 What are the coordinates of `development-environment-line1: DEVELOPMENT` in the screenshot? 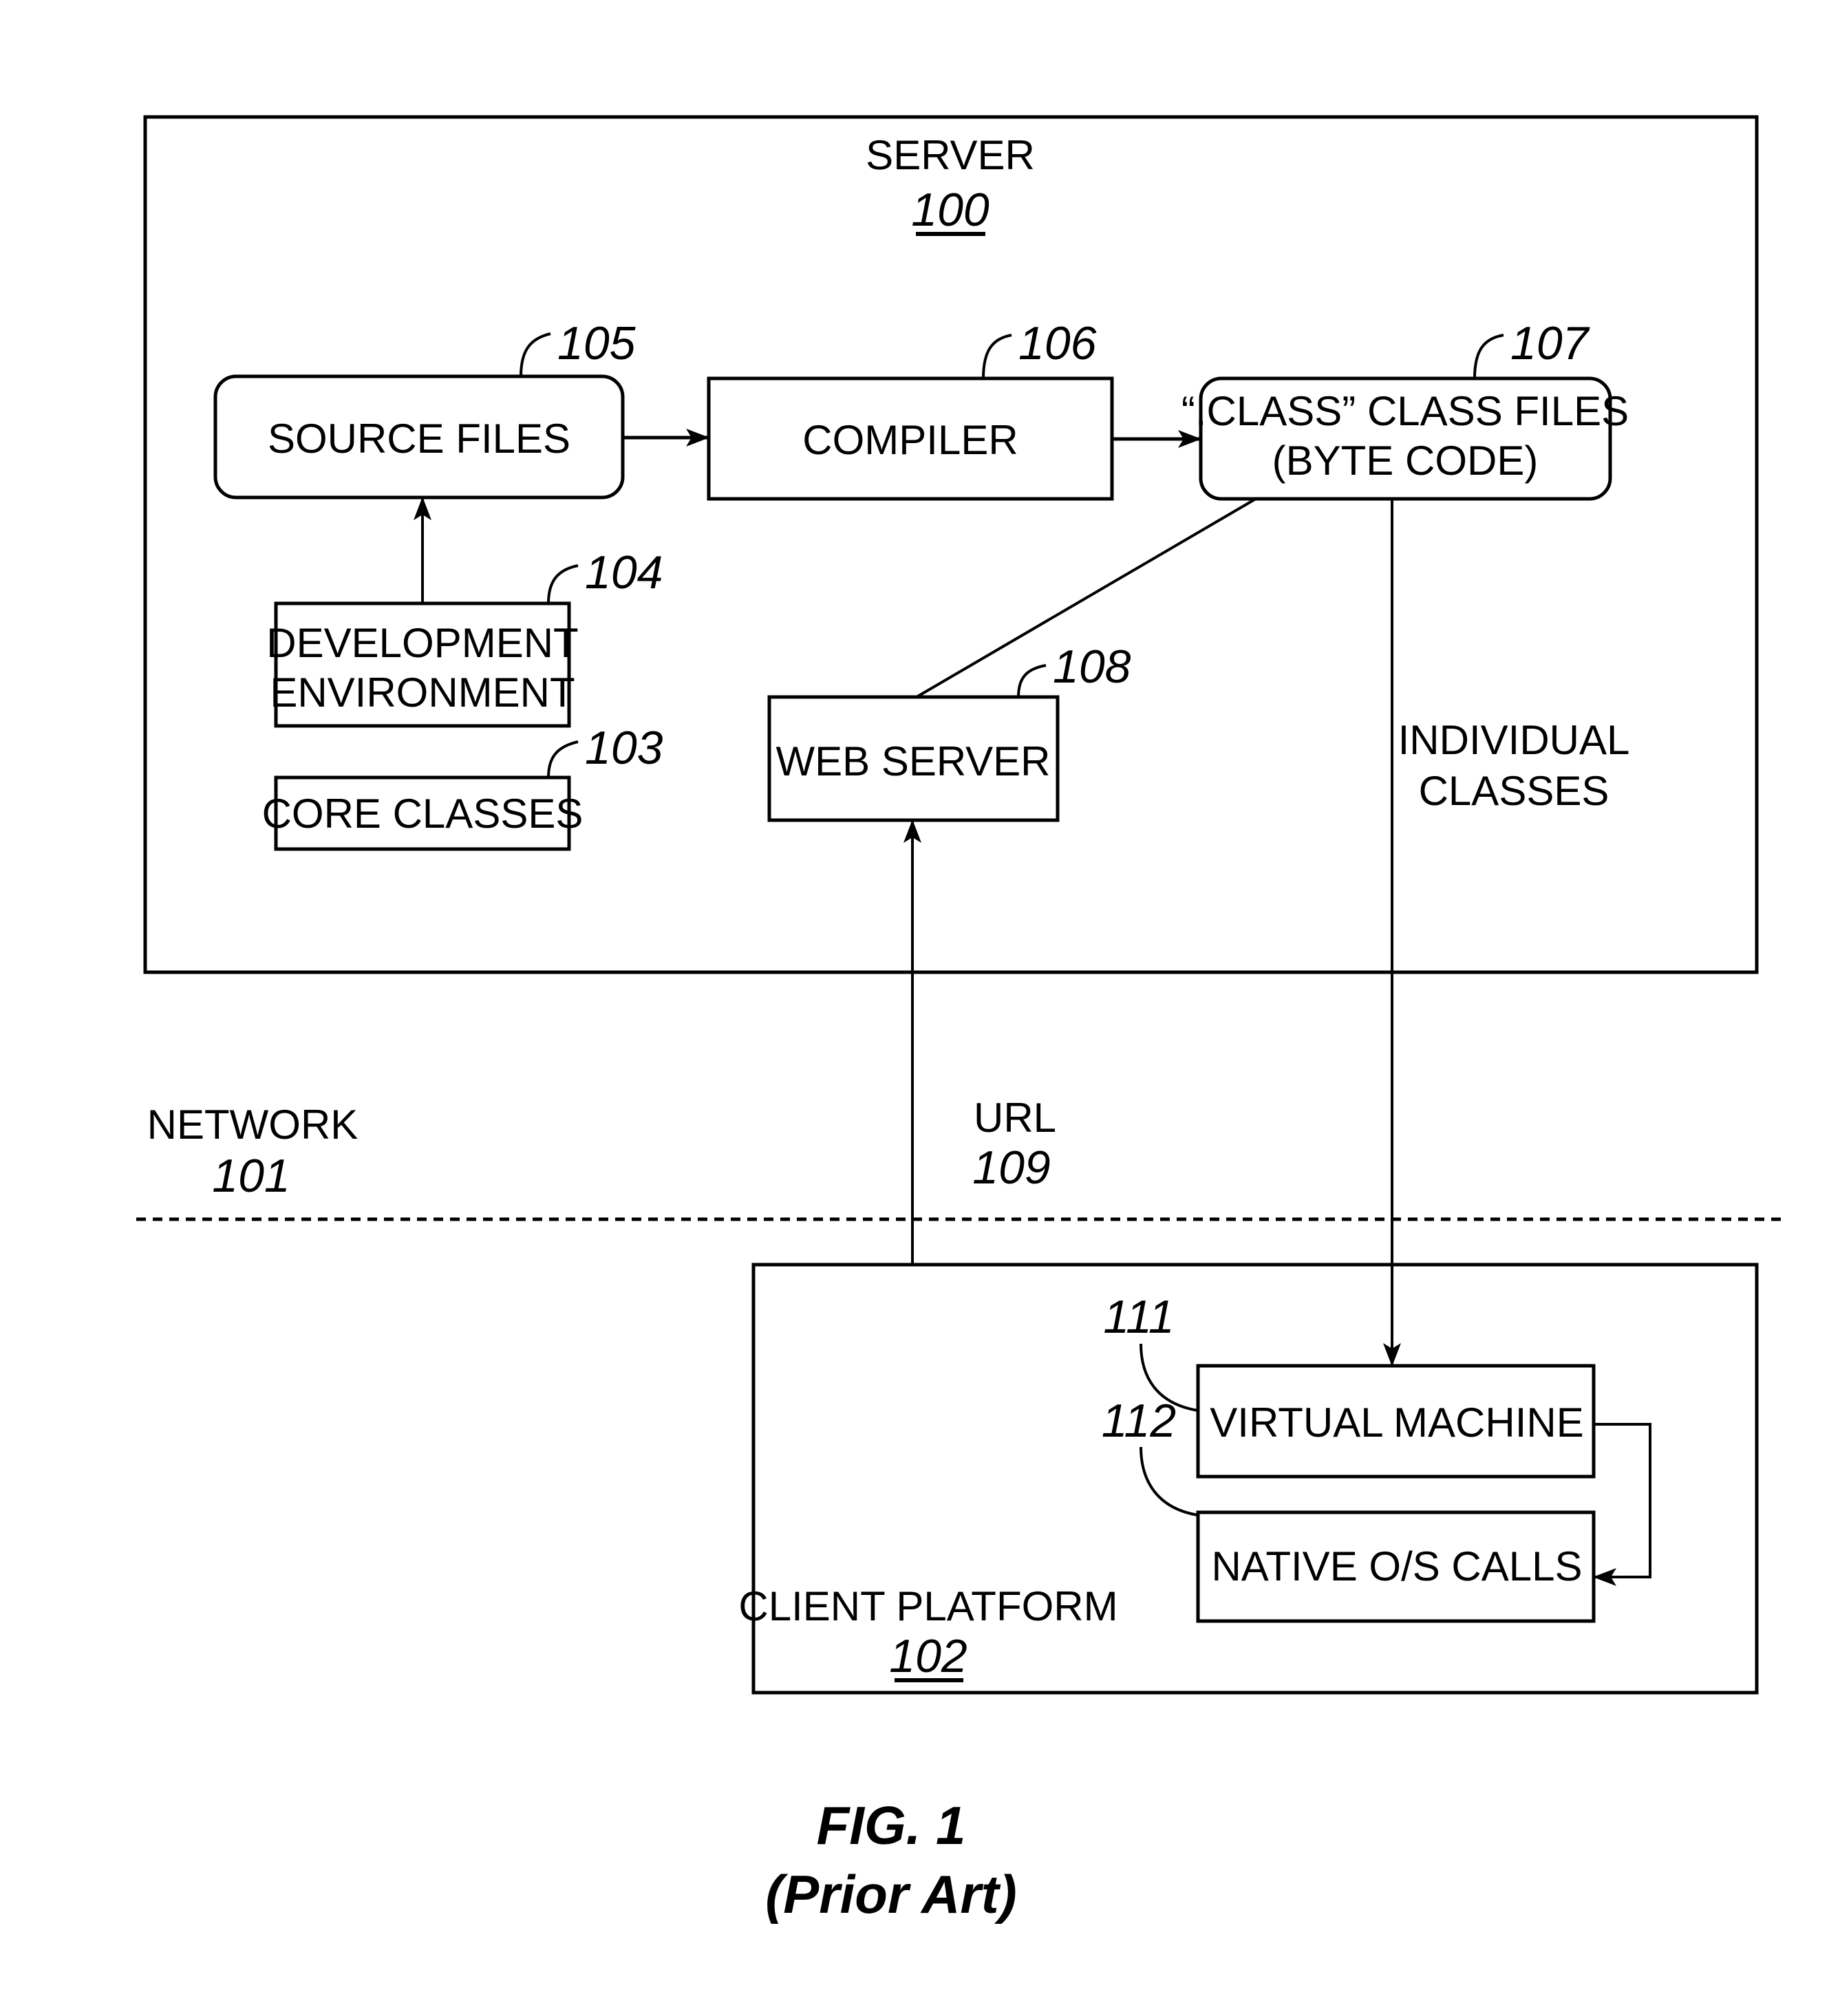 It's located at (422, 643).